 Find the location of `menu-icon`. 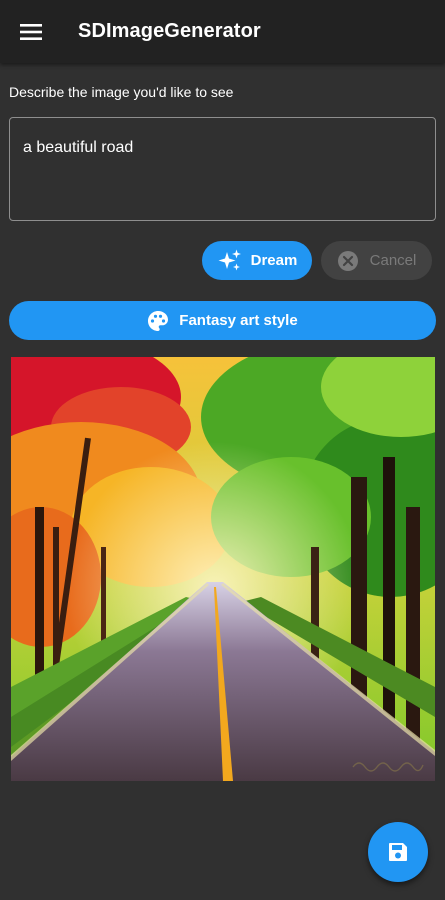

menu-icon is located at coordinates (31, 31).